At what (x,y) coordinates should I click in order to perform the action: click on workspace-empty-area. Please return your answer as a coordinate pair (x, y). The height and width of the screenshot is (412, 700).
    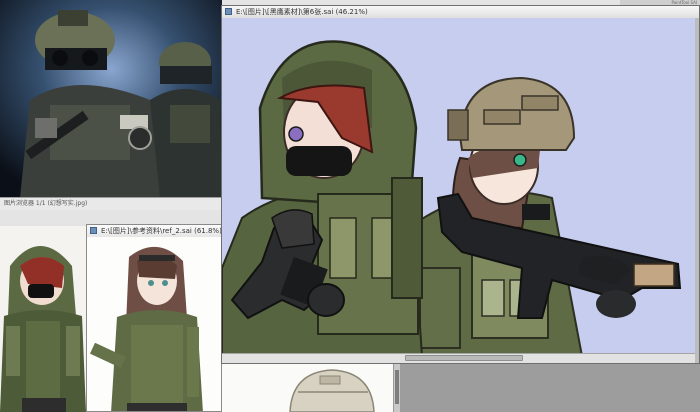
    Looking at the image, I should click on (550, 388).